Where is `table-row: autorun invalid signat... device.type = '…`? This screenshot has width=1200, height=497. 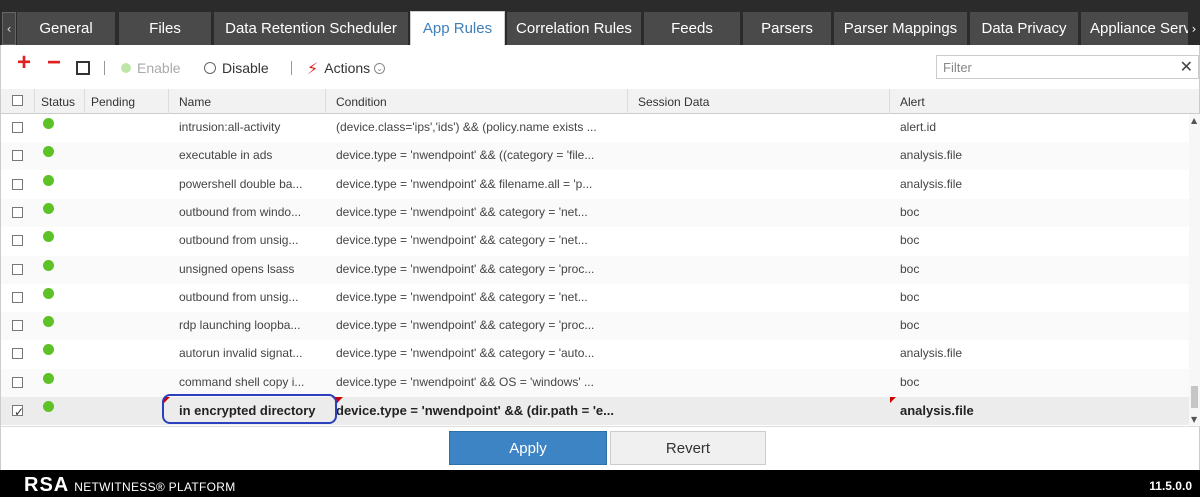 table-row: autorun invalid signat... device.type = '… is located at coordinates (595, 354).